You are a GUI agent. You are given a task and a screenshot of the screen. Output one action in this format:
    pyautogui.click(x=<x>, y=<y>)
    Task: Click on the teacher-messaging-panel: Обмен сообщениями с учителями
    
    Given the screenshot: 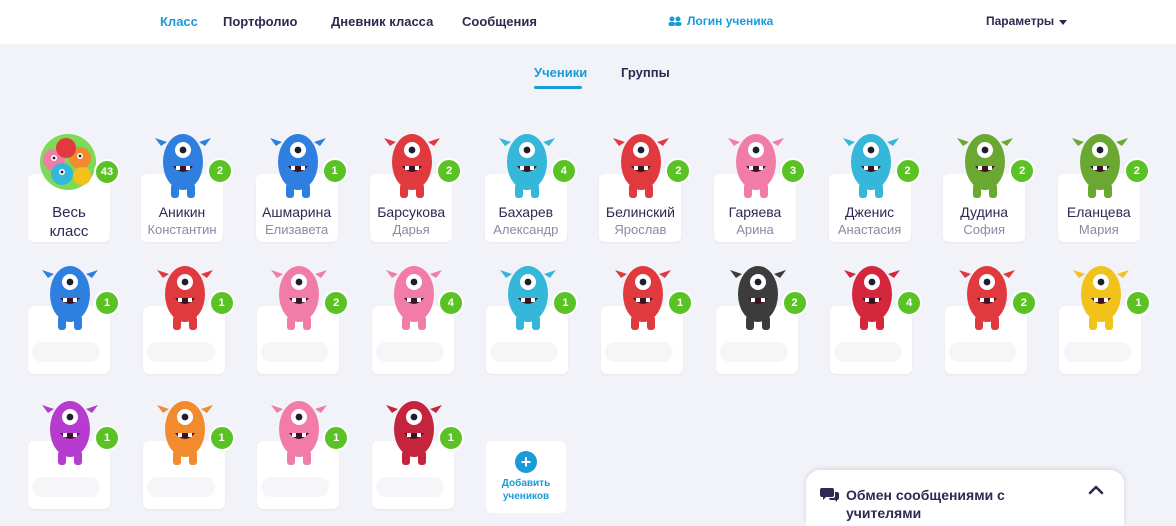 What is the action you would take?
    pyautogui.click(x=965, y=498)
    